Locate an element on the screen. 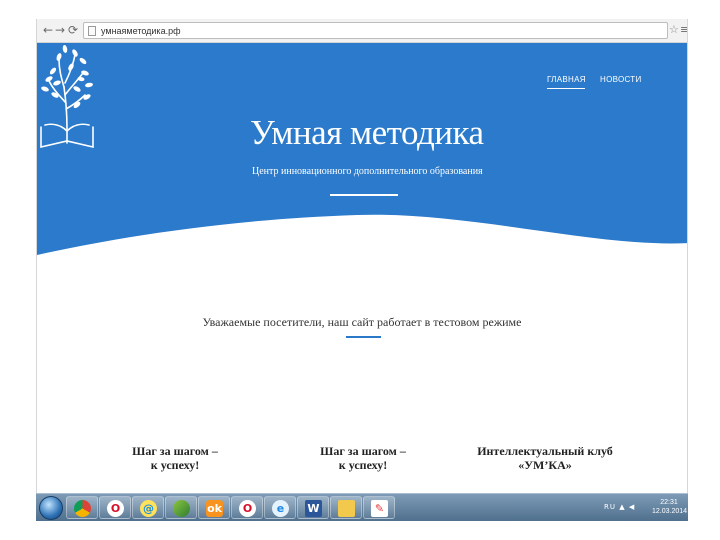 The width and height of the screenshot is (720, 540). notice-divider is located at coordinates (363, 337).